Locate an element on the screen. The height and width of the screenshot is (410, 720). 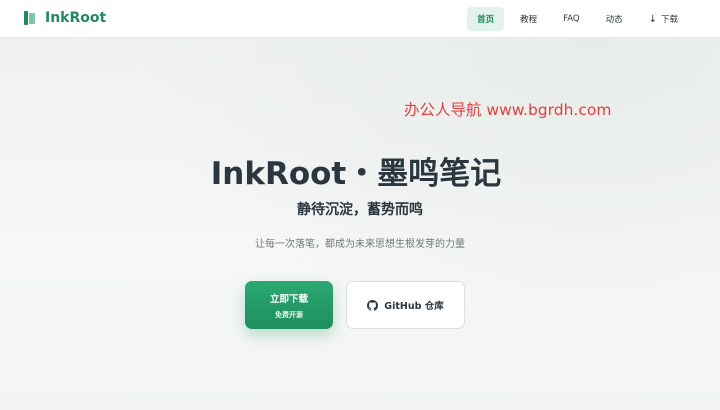
github-repo-button: GitHub 仓库 is located at coordinates (405, 305).